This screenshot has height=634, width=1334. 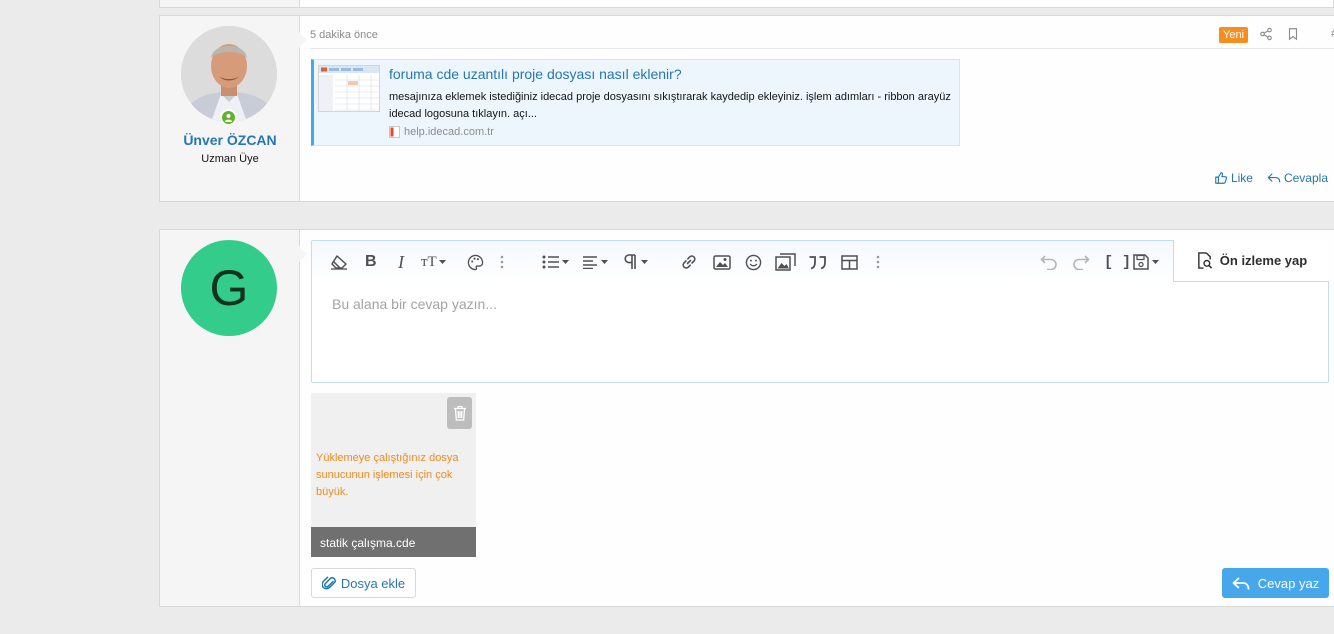 What do you see at coordinates (785, 262) in the screenshot?
I see `media-icon` at bounding box center [785, 262].